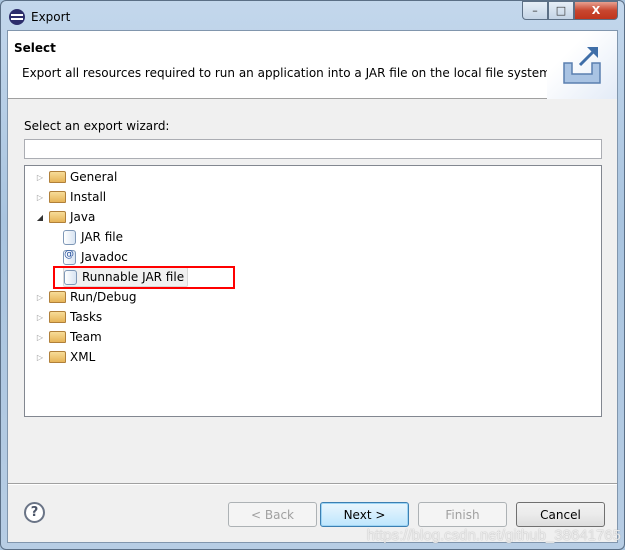 This screenshot has width=625, height=550. What do you see at coordinates (313, 149) in the screenshot?
I see `filter-input` at bounding box center [313, 149].